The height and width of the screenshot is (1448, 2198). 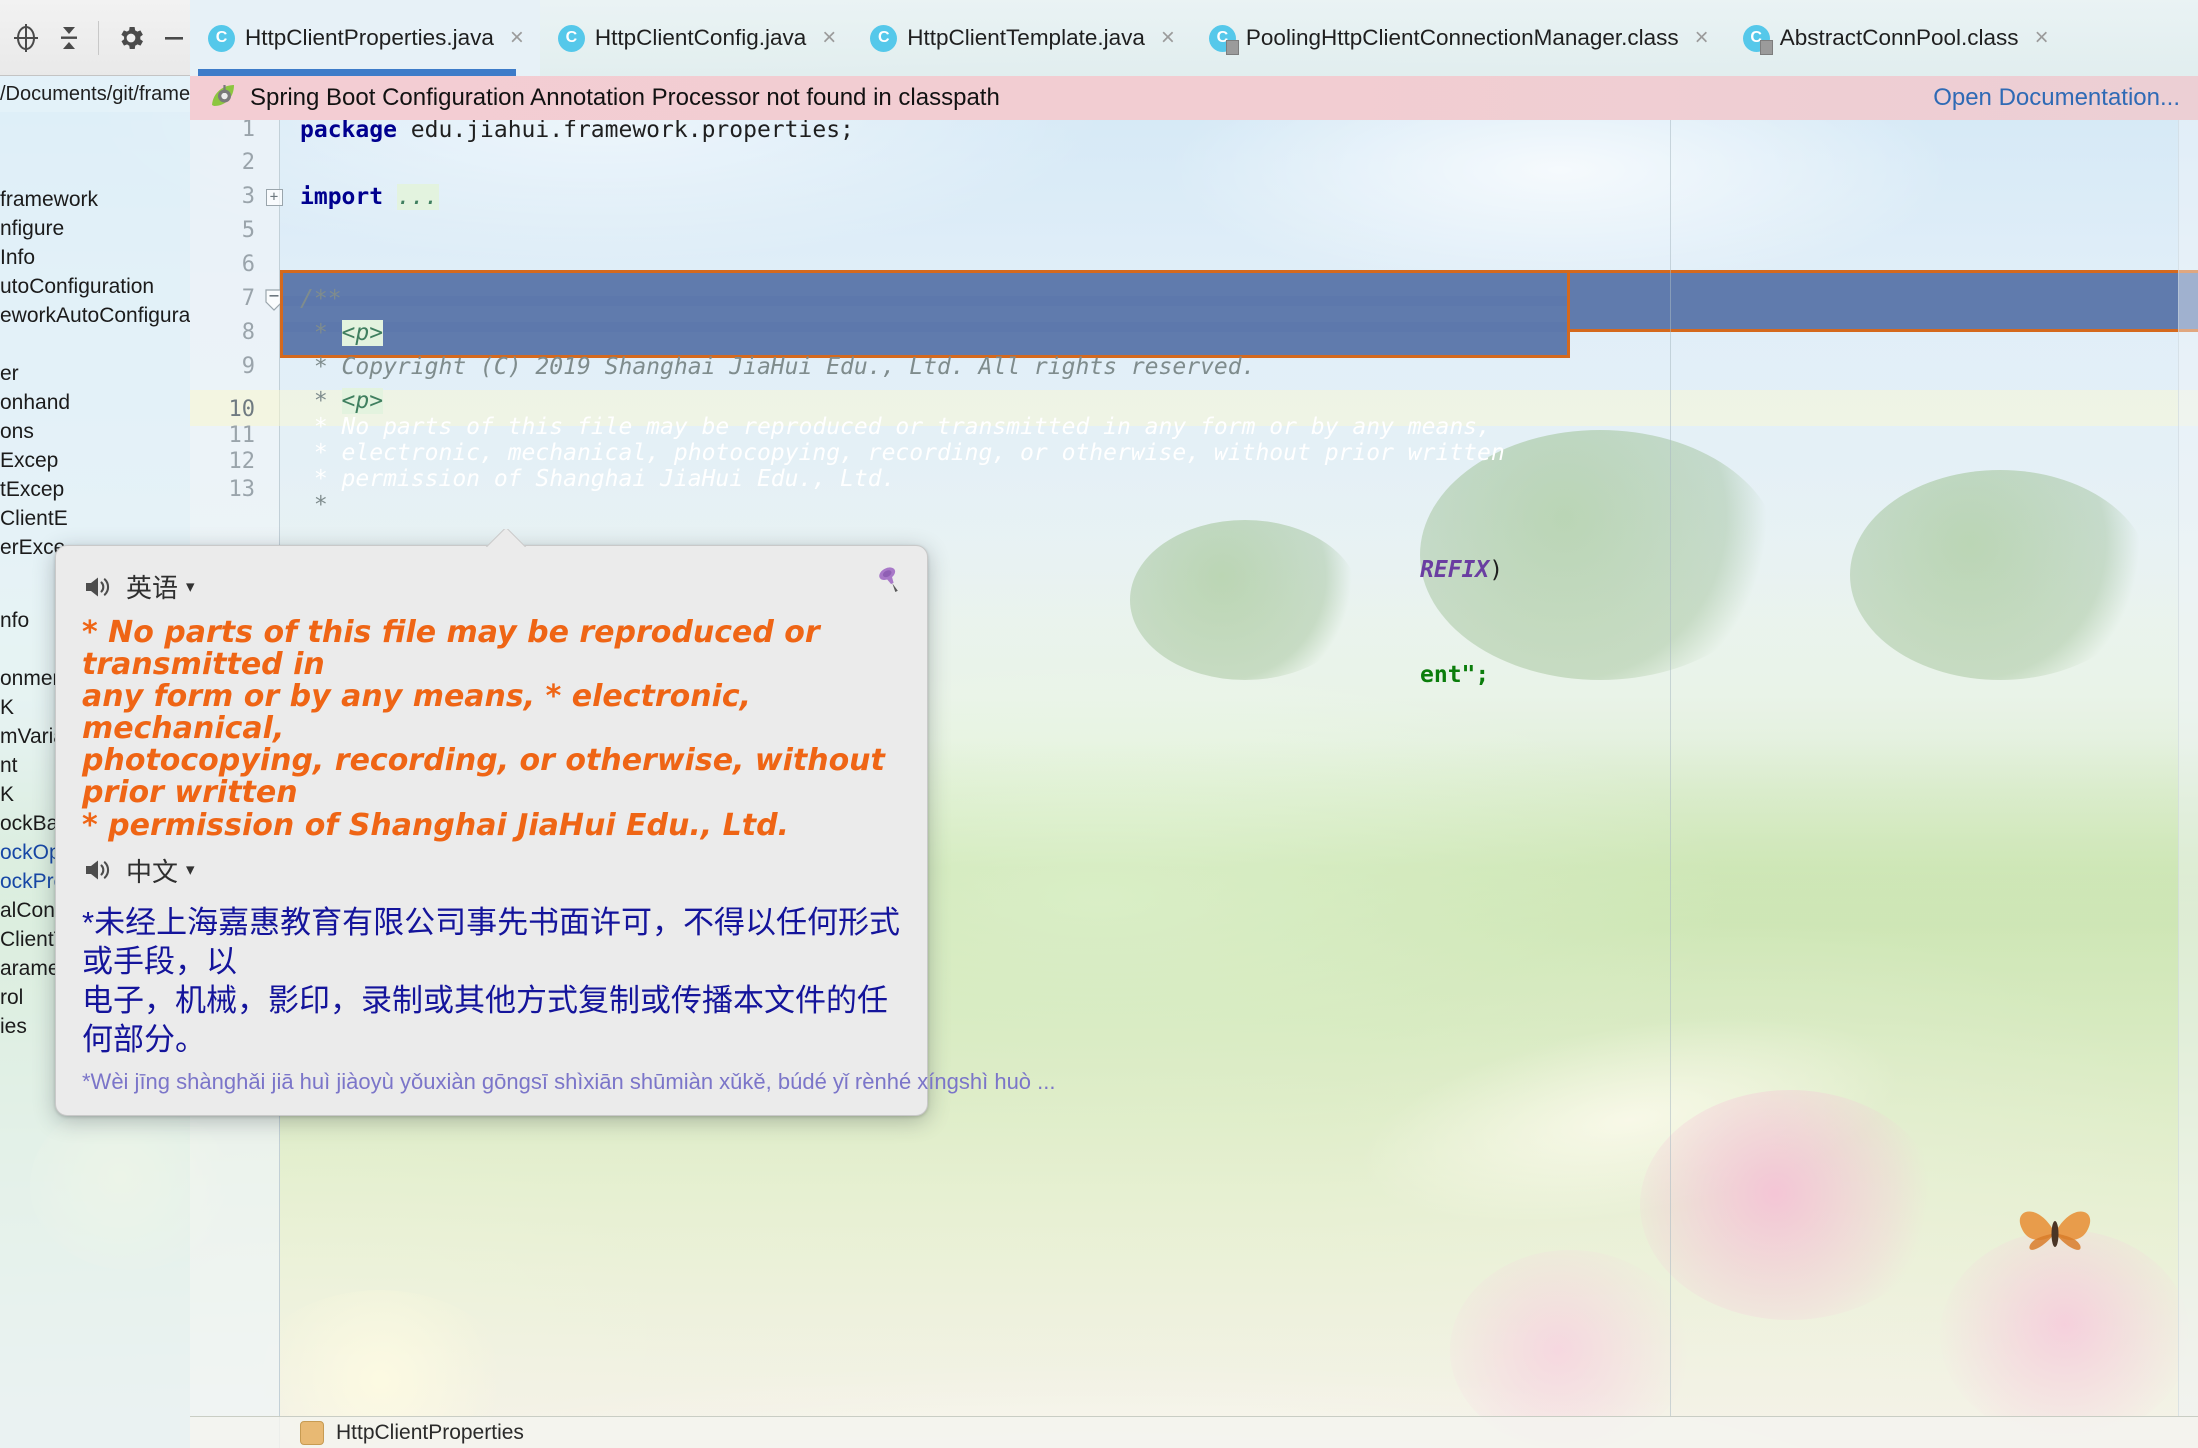 I want to click on tab-label: HttpClientConfig.java, so click(x=700, y=37).